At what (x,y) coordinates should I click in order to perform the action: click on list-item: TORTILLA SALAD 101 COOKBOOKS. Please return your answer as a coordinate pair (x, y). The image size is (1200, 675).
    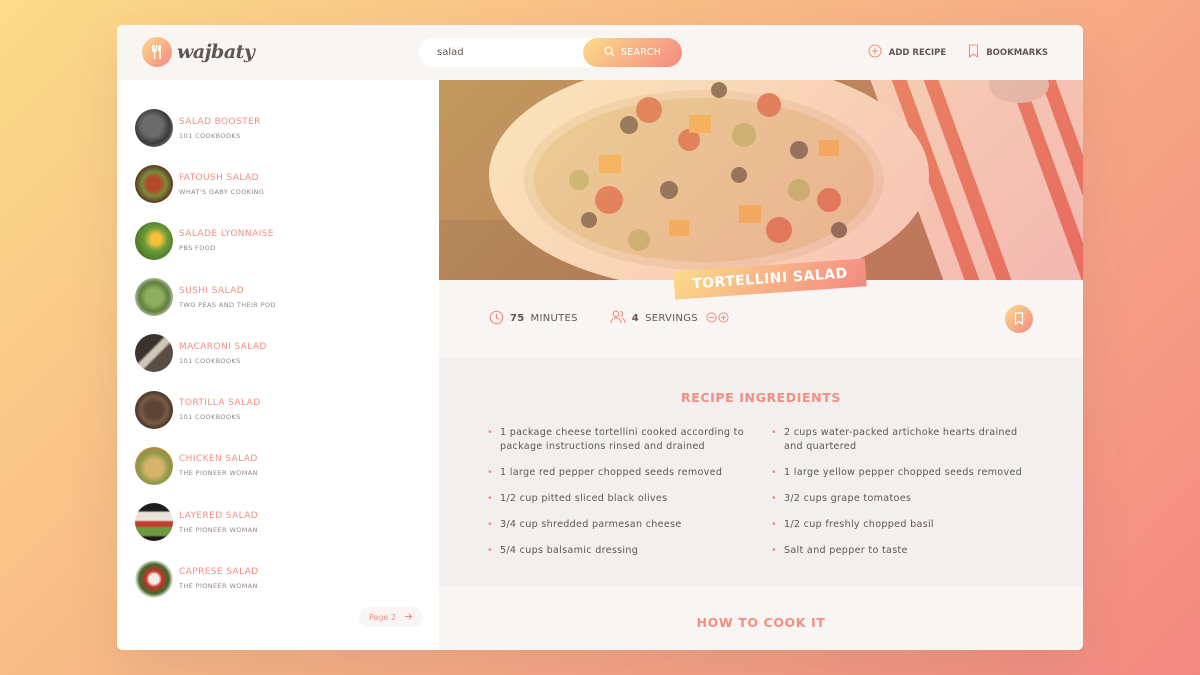
    Looking at the image, I should click on (278, 409).